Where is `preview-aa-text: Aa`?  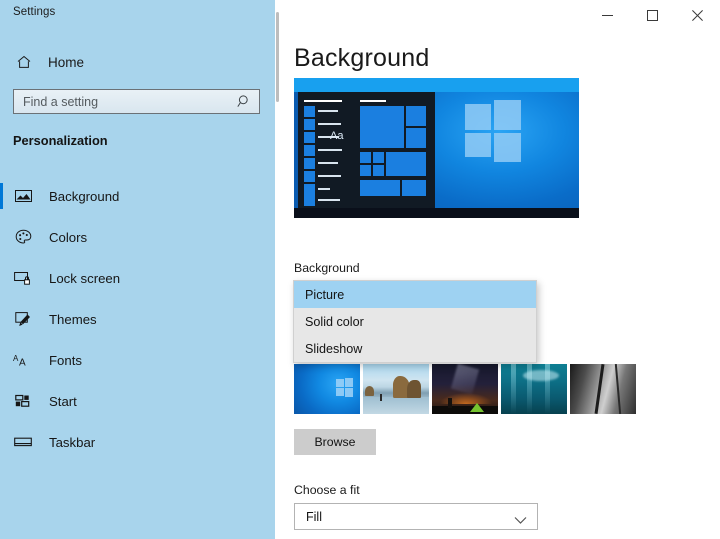 preview-aa-text: Aa is located at coordinates (337, 136).